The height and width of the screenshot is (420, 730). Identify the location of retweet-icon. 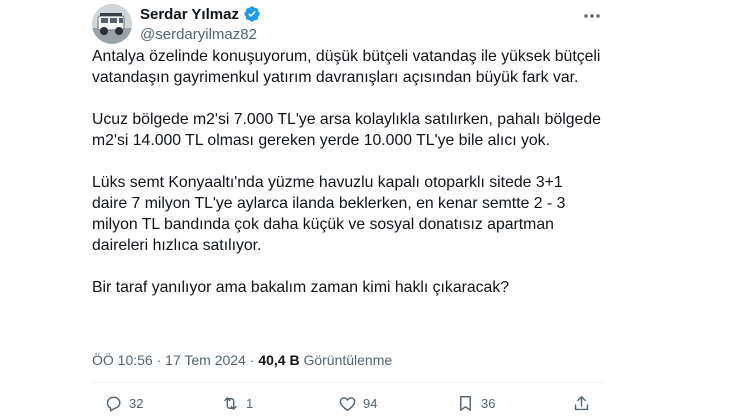
(230, 403).